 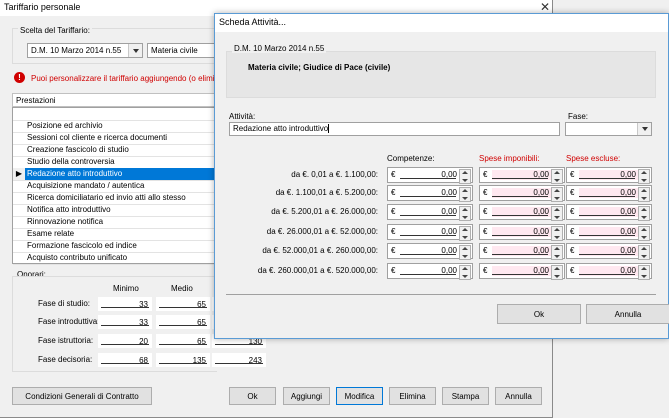 I want to click on competenze-value: 0,00, so click(x=449, y=231).